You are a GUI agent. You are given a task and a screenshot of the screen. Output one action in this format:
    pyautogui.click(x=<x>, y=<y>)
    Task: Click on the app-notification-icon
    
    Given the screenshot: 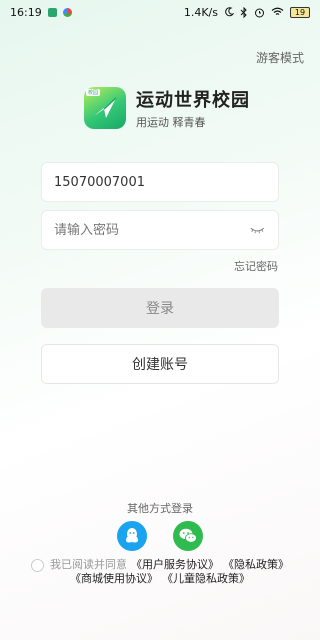 What is the action you would take?
    pyautogui.click(x=67, y=12)
    